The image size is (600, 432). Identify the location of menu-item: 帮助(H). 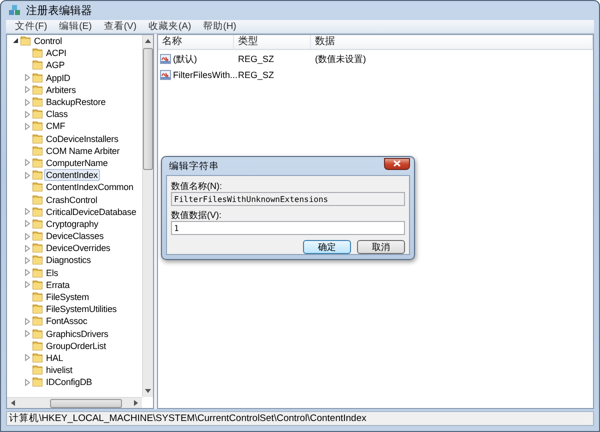
(219, 26).